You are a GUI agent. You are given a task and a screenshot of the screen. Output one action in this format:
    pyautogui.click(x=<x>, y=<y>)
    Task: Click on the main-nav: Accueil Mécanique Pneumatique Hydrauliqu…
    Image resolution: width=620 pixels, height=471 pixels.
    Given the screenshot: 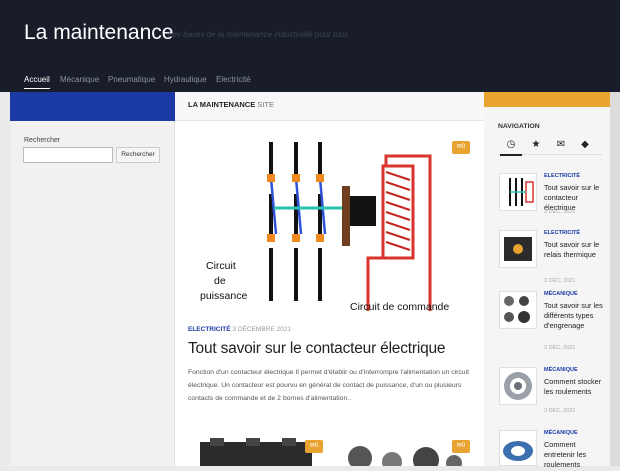 What is the action you would take?
    pyautogui.click(x=310, y=79)
    